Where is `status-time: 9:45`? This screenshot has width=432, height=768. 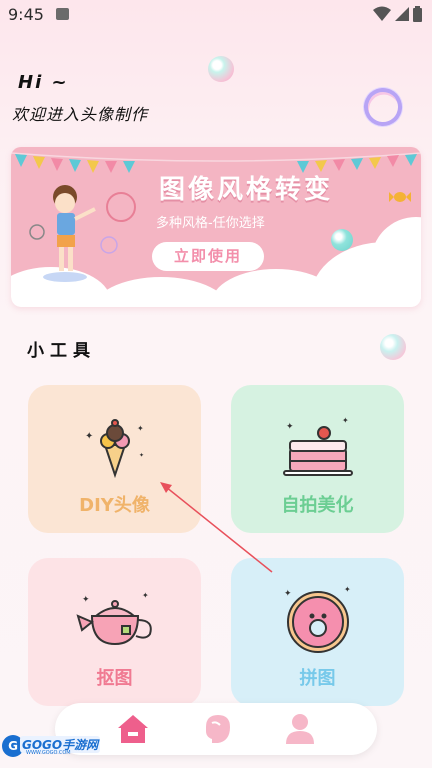 status-time: 9:45 is located at coordinates (26, 14).